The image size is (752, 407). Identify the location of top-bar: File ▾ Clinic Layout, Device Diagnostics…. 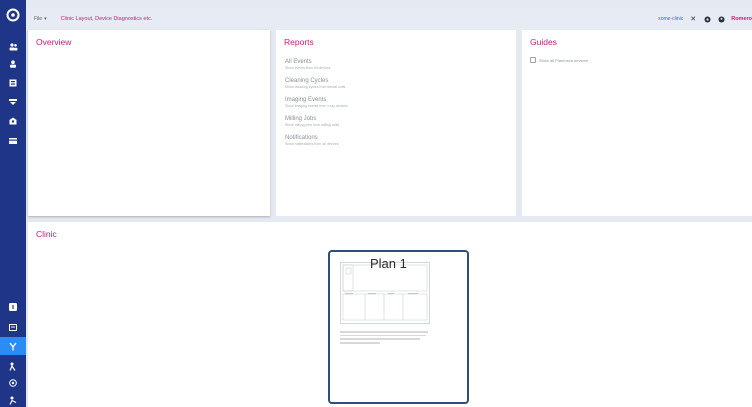
(389, 19).